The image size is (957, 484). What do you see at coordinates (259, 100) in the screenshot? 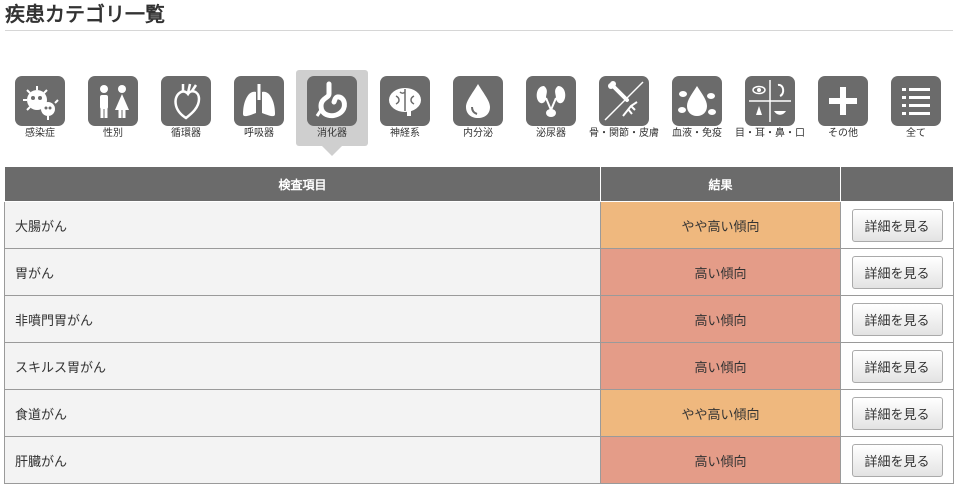
I see `lungs-icon` at bounding box center [259, 100].